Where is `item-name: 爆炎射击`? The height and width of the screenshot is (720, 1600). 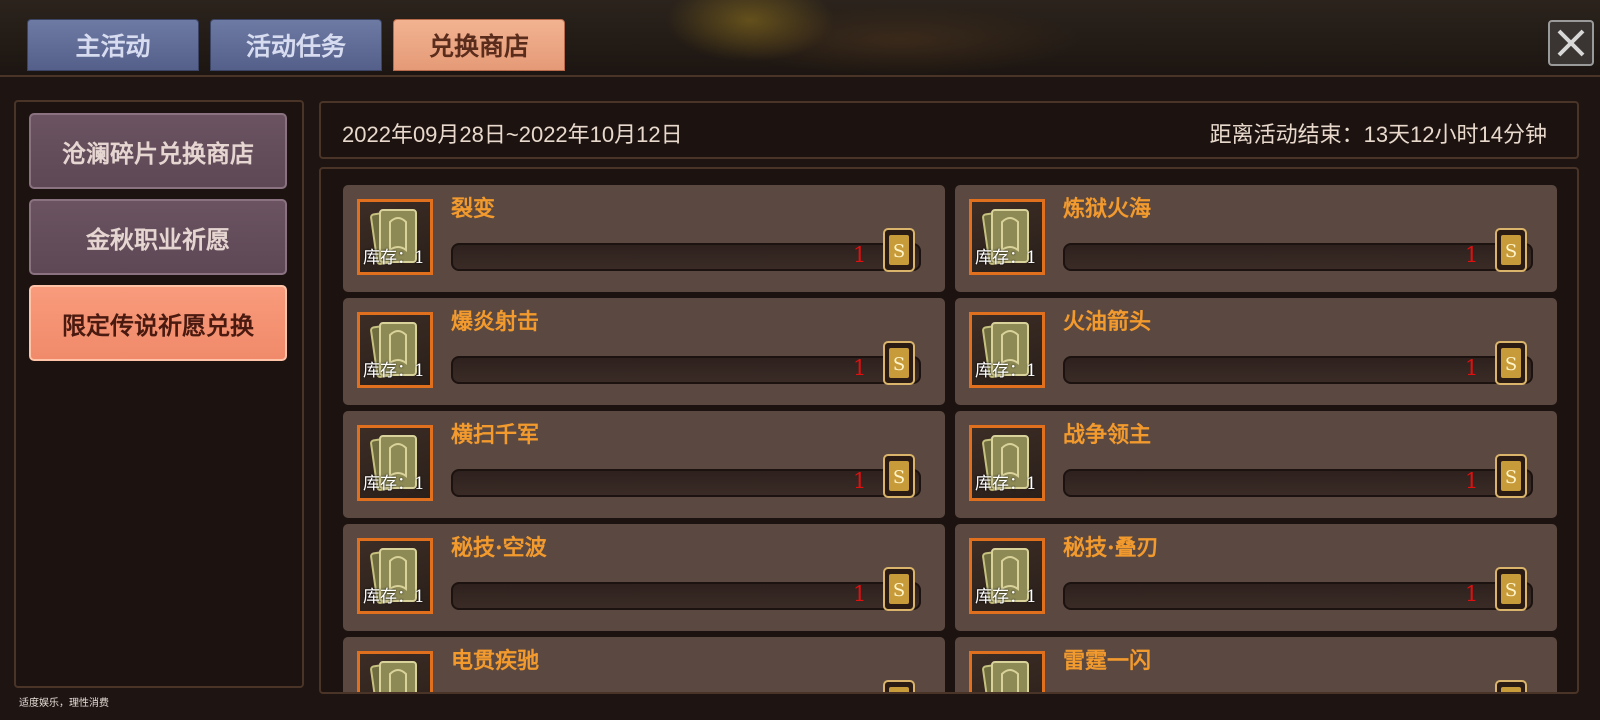 item-name: 爆炎射击 is located at coordinates (495, 322).